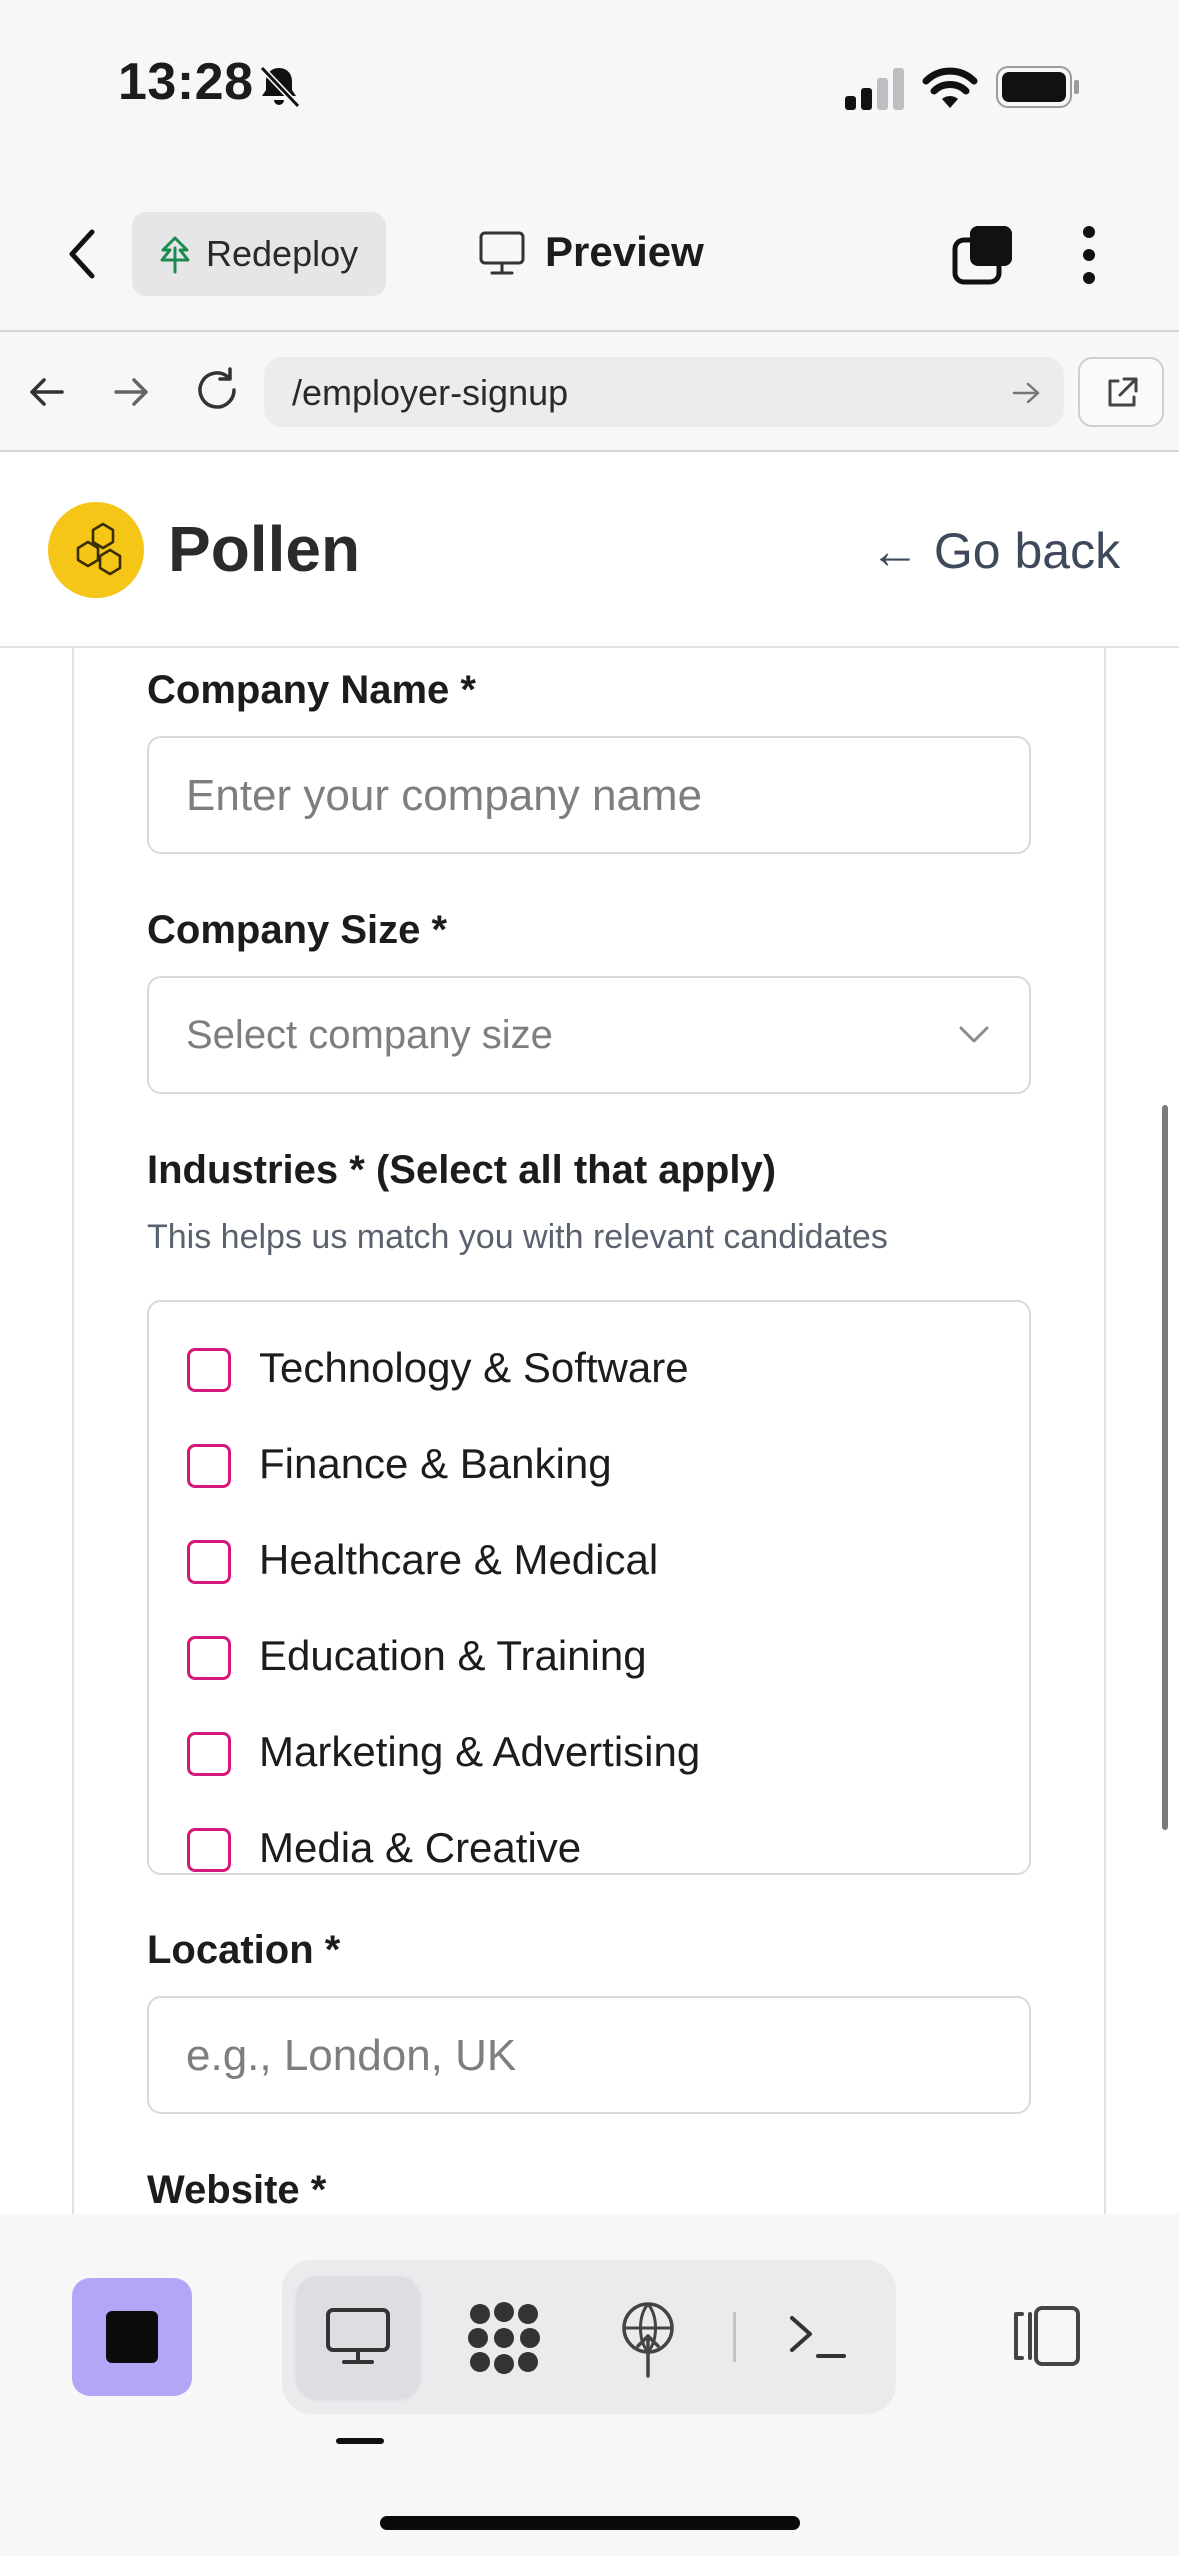  I want to click on status-time: 13:28, so click(186, 82).